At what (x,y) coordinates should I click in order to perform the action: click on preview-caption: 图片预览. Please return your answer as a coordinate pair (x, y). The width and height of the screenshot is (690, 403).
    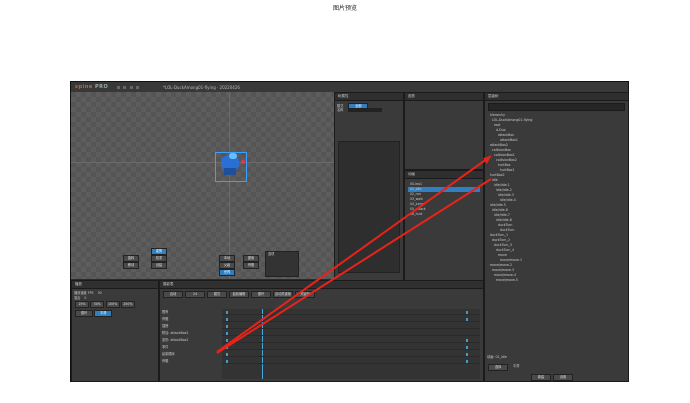
    Looking at the image, I should click on (344, 8).